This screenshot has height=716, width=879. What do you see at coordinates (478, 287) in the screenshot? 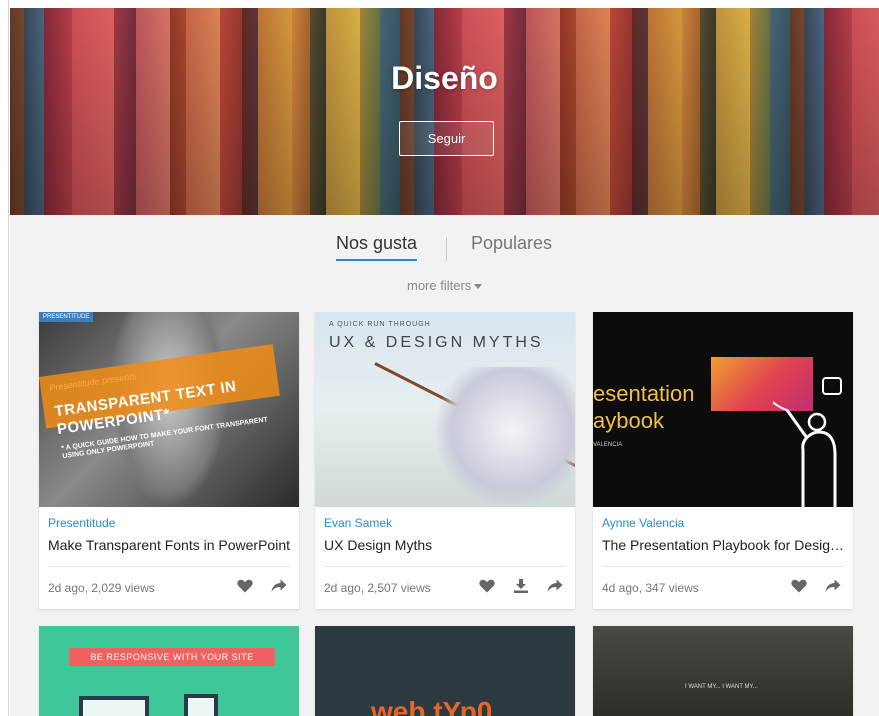
I see `caret-down-icon` at bounding box center [478, 287].